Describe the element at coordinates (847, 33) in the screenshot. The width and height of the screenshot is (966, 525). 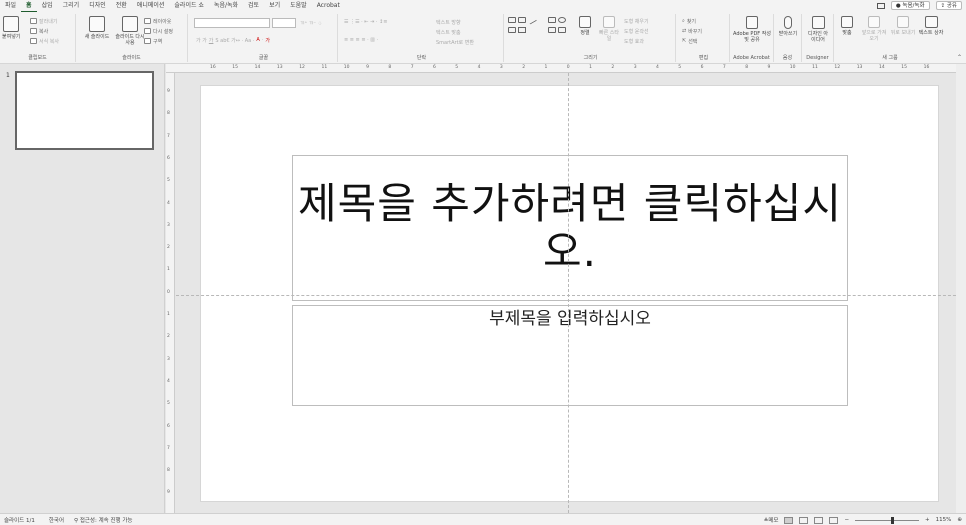
I see `align-label: 맞춤` at that location.